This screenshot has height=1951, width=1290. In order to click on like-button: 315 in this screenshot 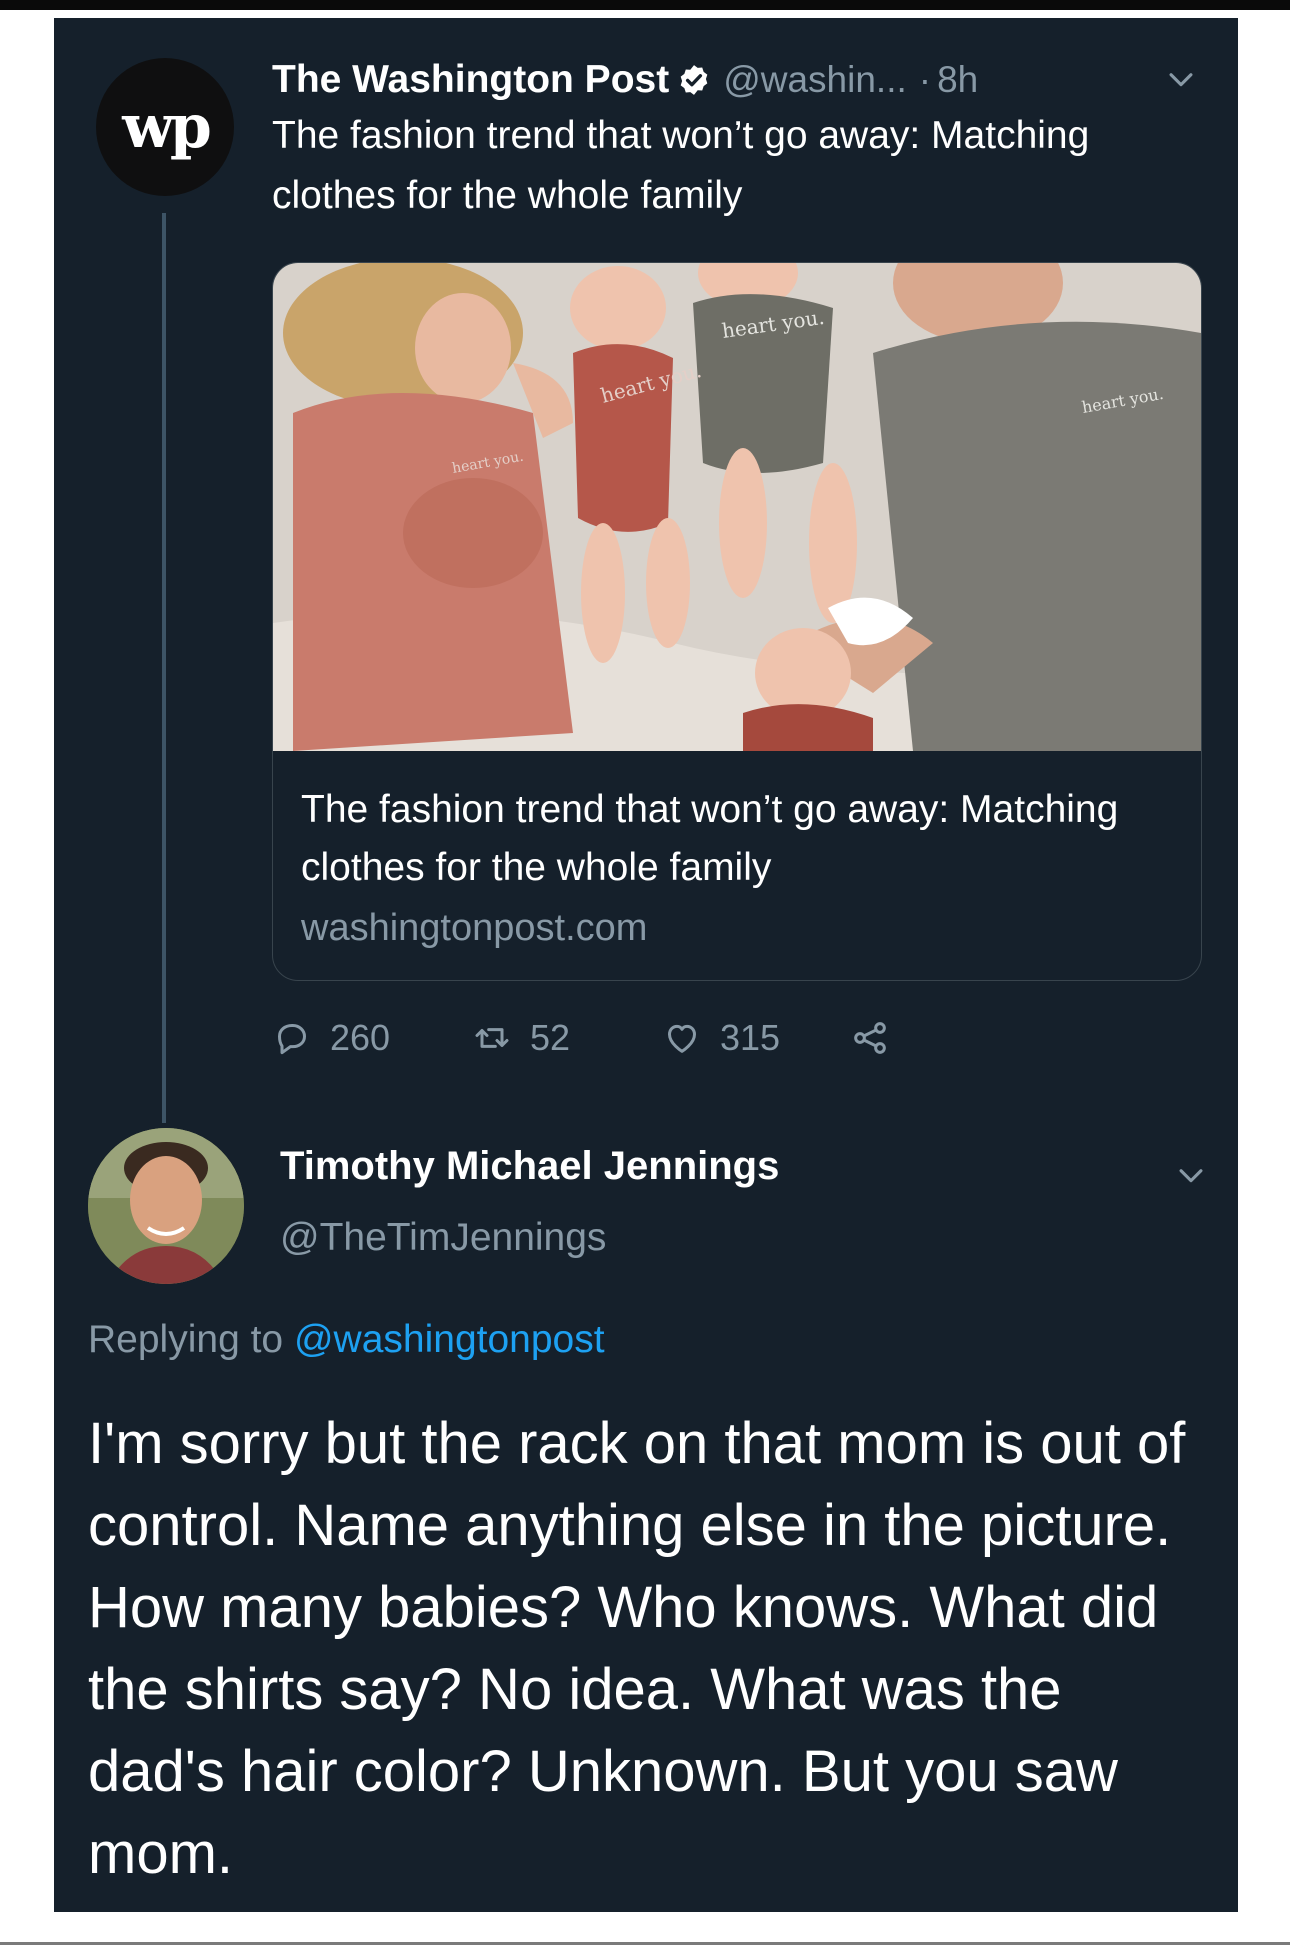, I will do `click(721, 1038)`.